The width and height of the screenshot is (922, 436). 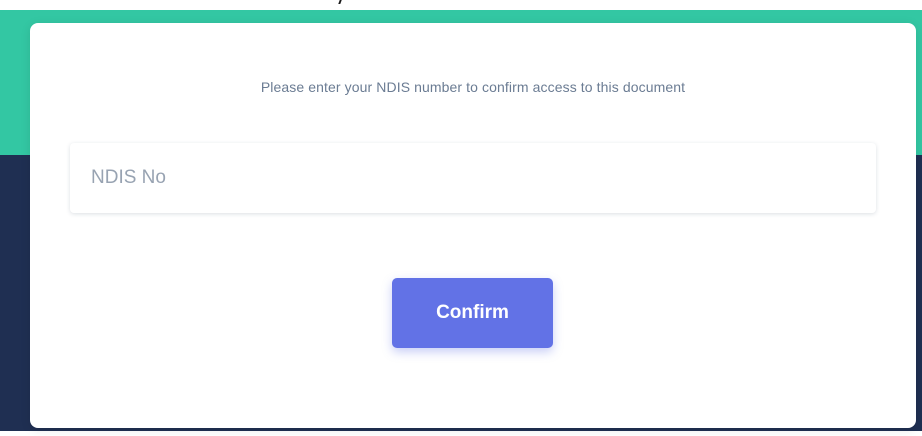 I want to click on ndis-number-input, so click(x=460, y=178).